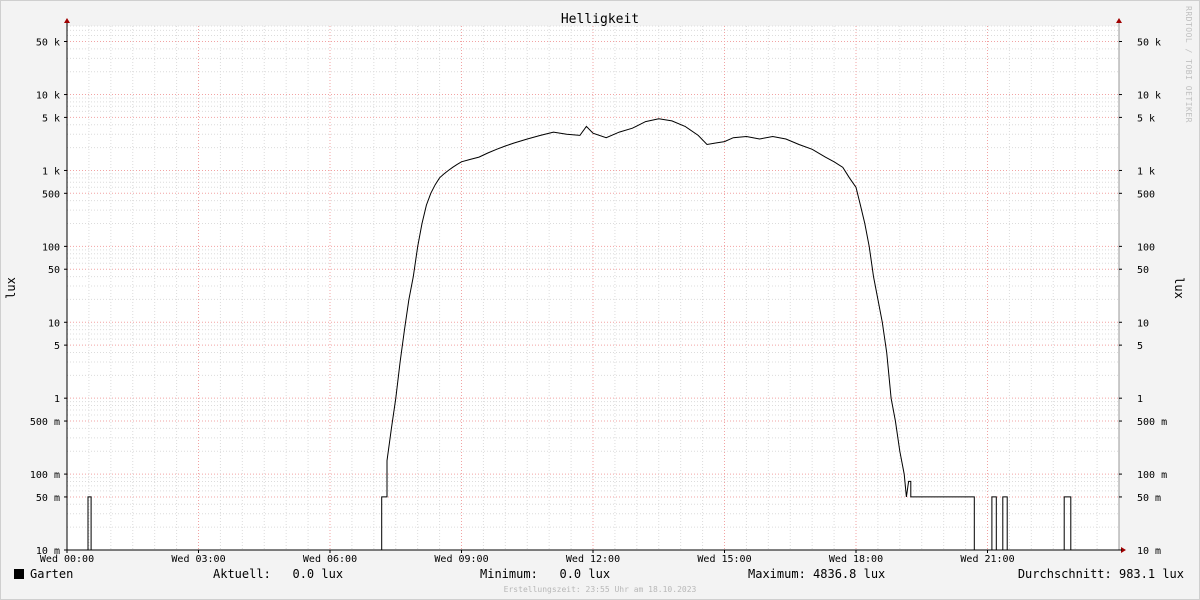  Describe the element at coordinates (278, 574) in the screenshot. I see `legend-current: Aktuell: 0.0 lux` at that location.